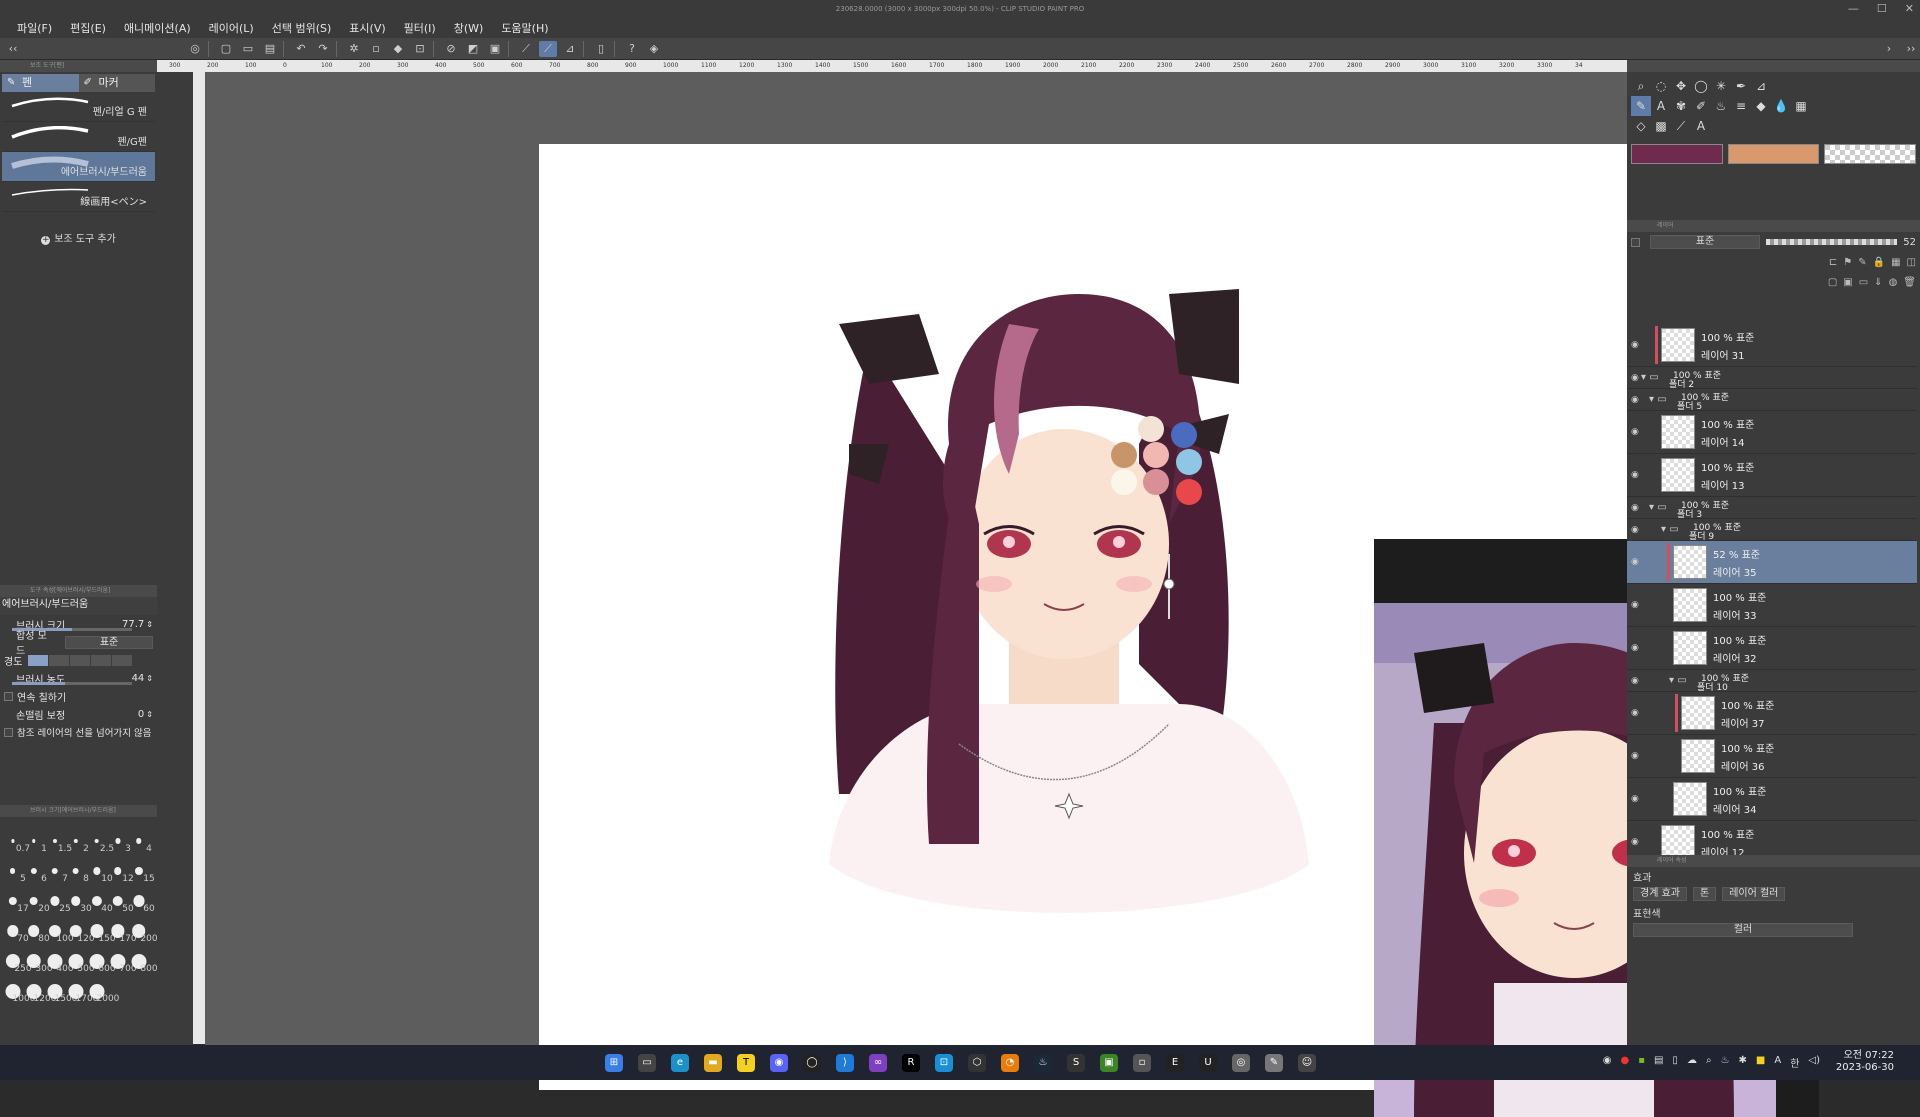 This screenshot has height=1117, width=1920. I want to click on brush-size-preset: 1.5, so click(58, 841).